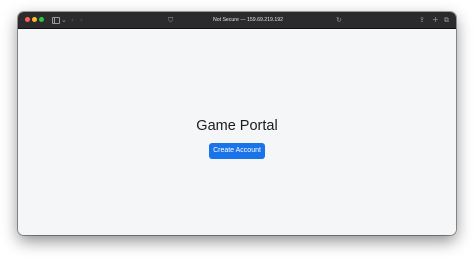  I want to click on address-bar: Not Secure — 159.69.219.192, so click(248, 20).